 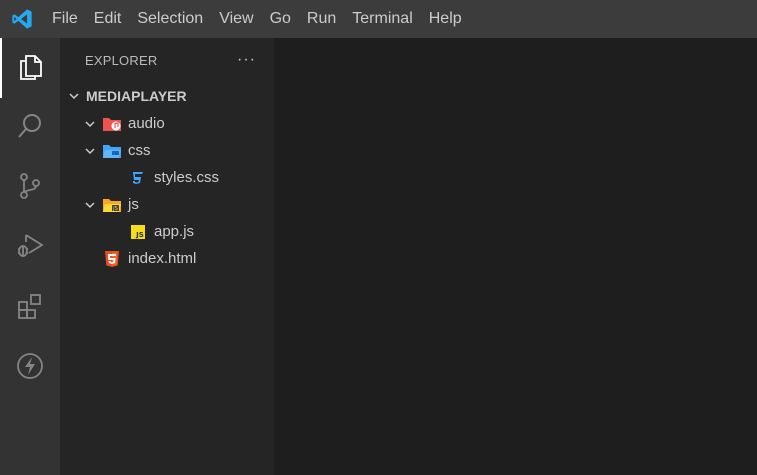 I want to click on files-icon, so click(x=31, y=68).